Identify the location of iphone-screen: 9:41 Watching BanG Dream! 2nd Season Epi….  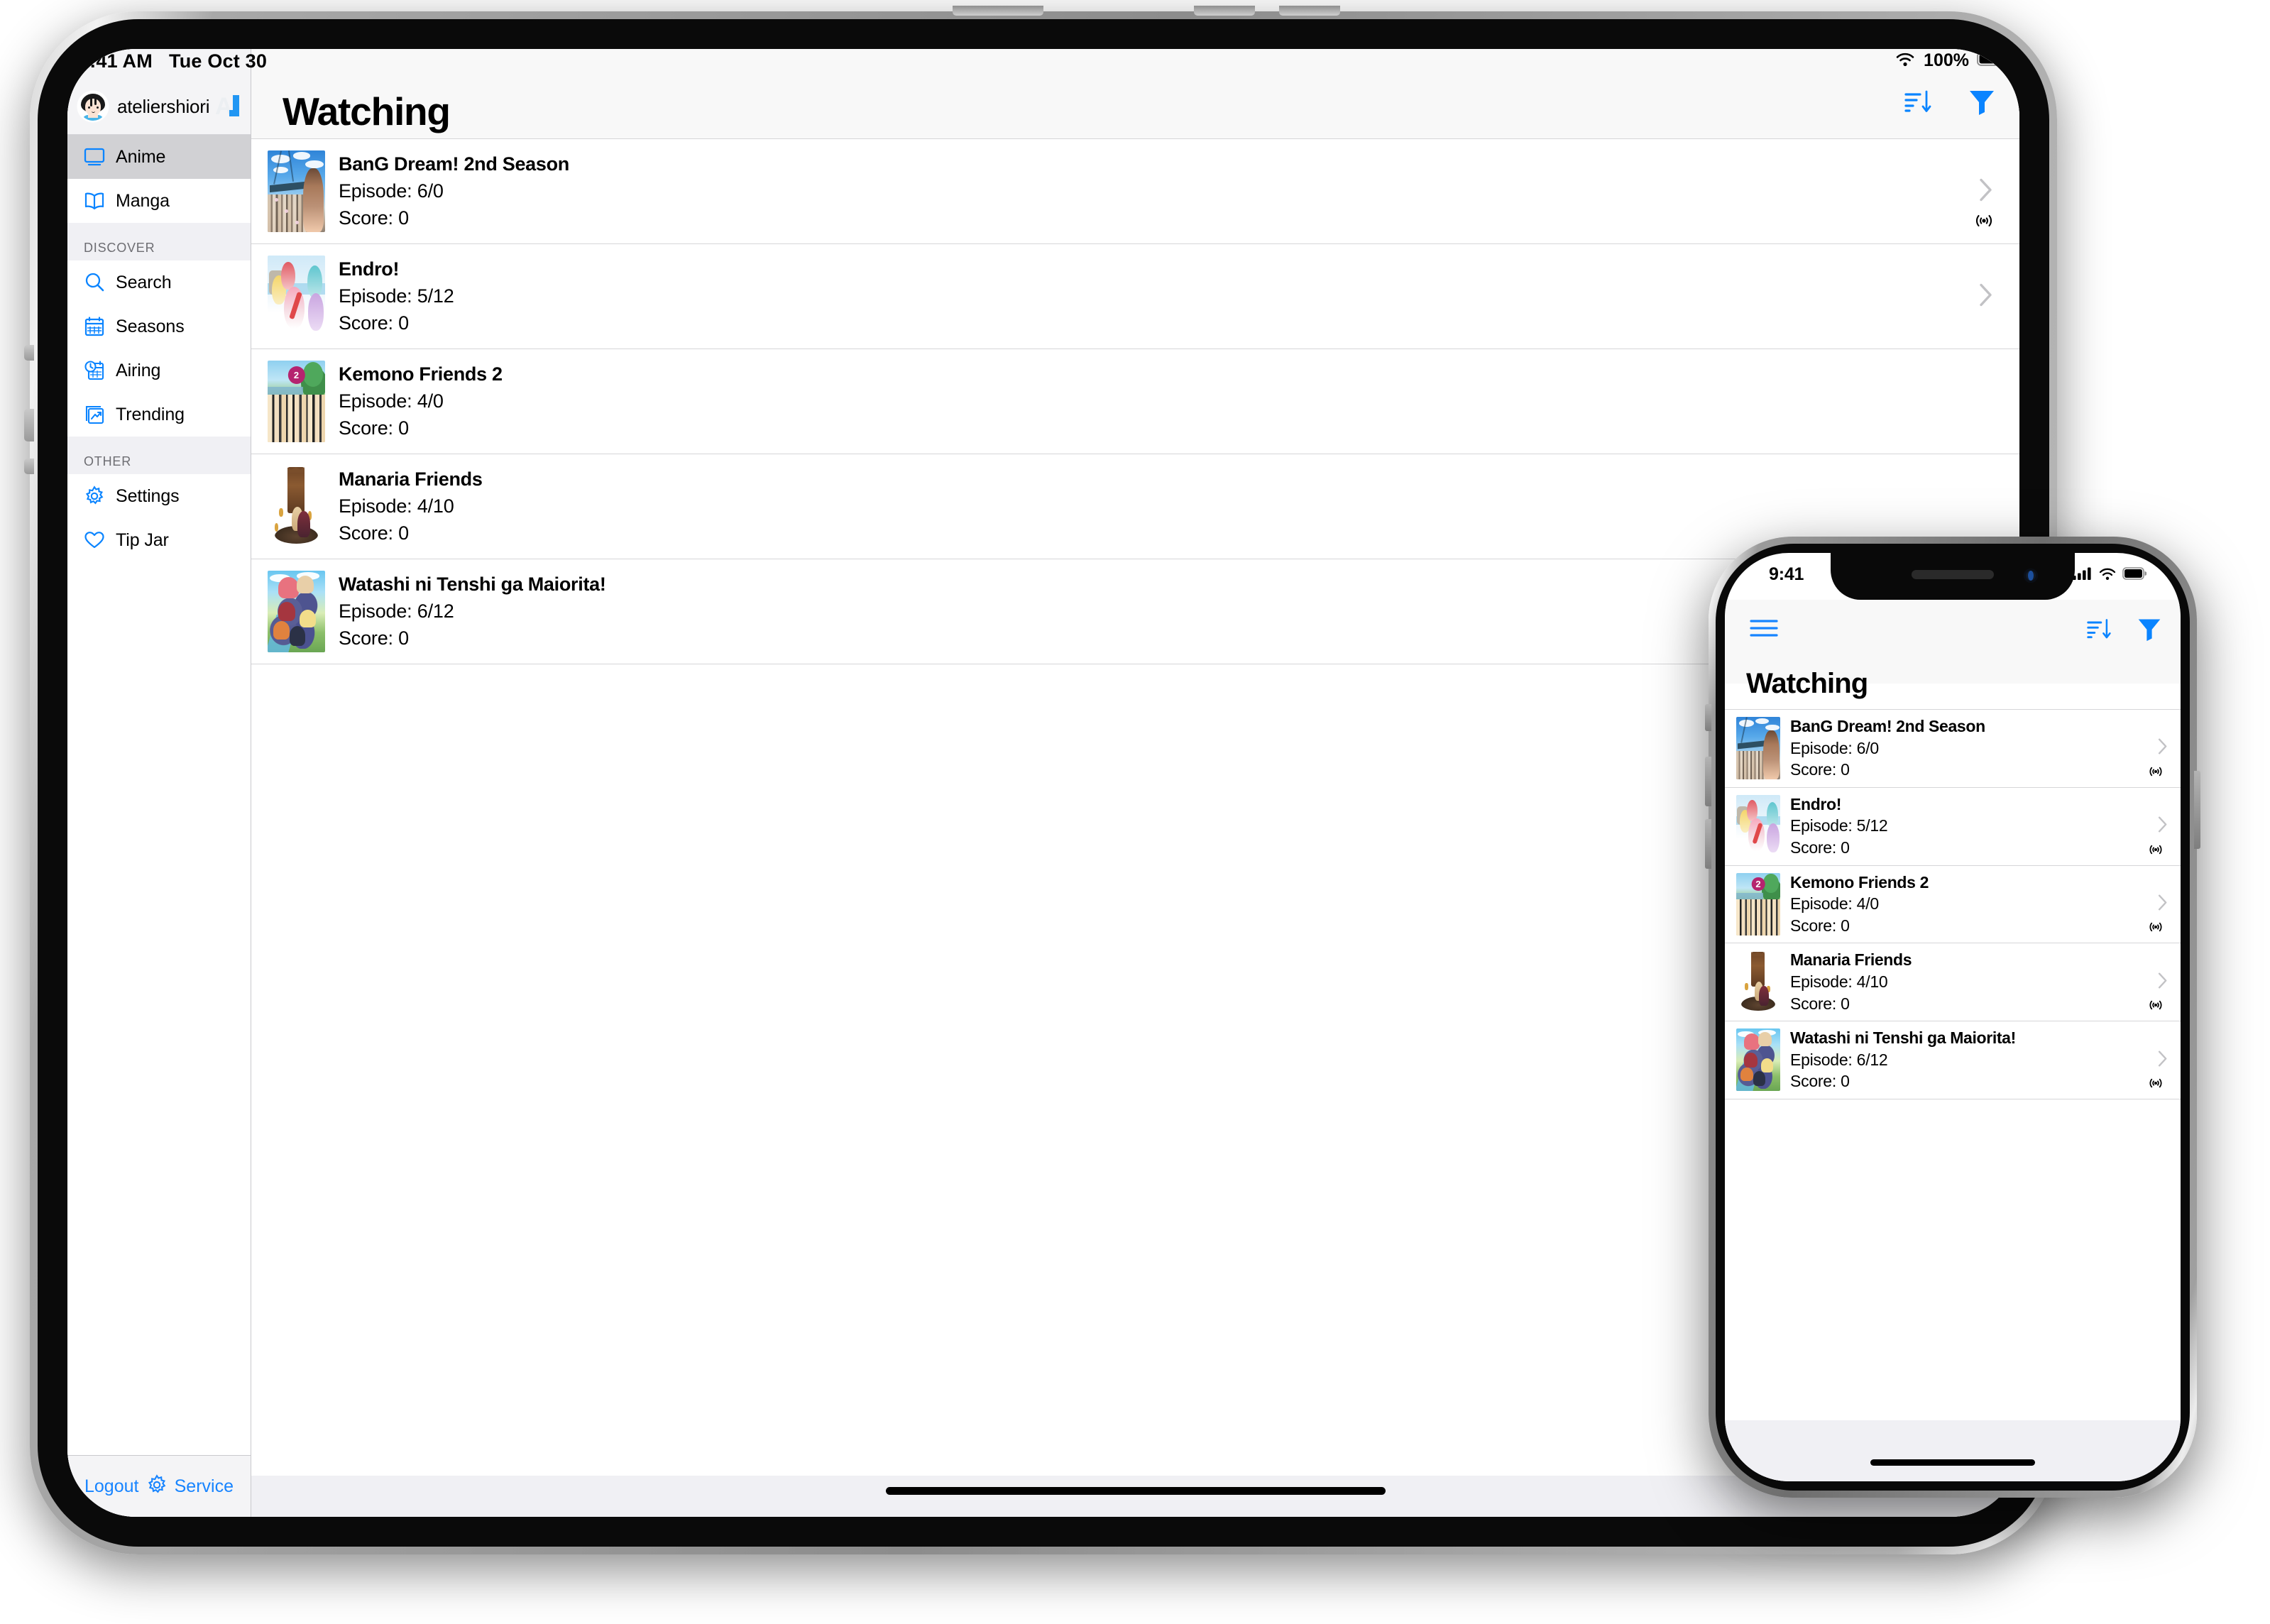
(1953, 1017).